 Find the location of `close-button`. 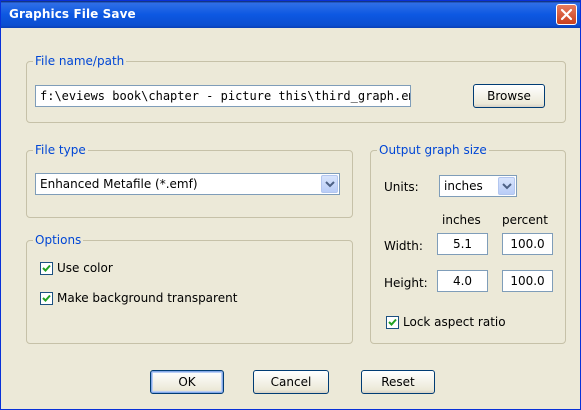

close-button is located at coordinates (566, 14).